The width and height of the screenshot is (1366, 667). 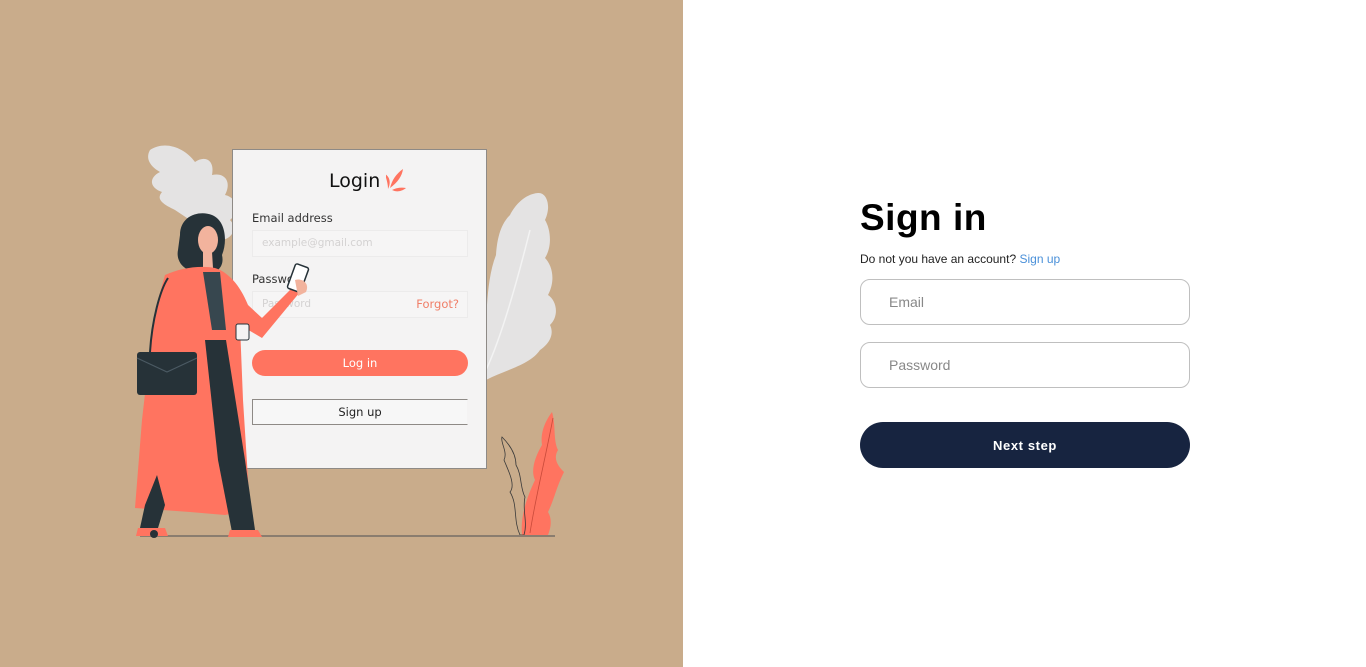 What do you see at coordinates (360, 243) in the screenshot?
I see `illustrated-email-input: example@gmail.com` at bounding box center [360, 243].